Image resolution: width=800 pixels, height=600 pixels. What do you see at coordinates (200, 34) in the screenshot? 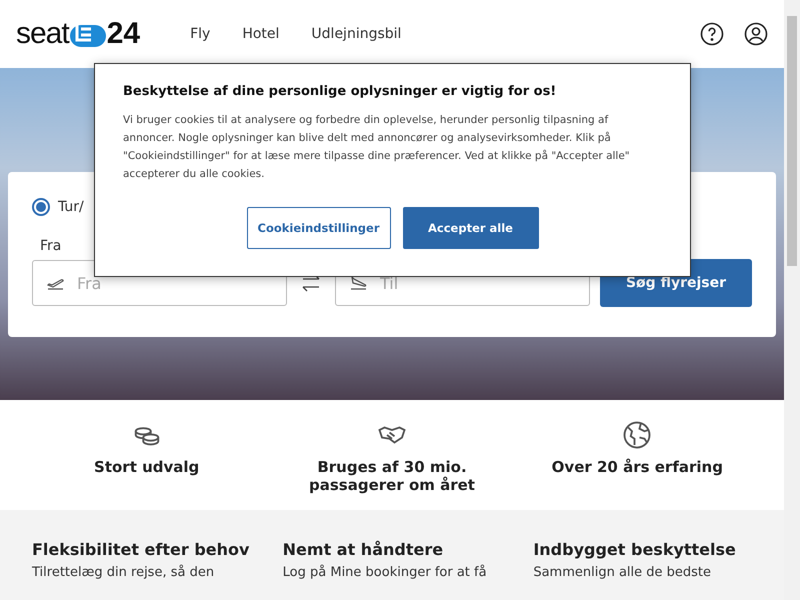
I see `nav-link: Fly` at bounding box center [200, 34].